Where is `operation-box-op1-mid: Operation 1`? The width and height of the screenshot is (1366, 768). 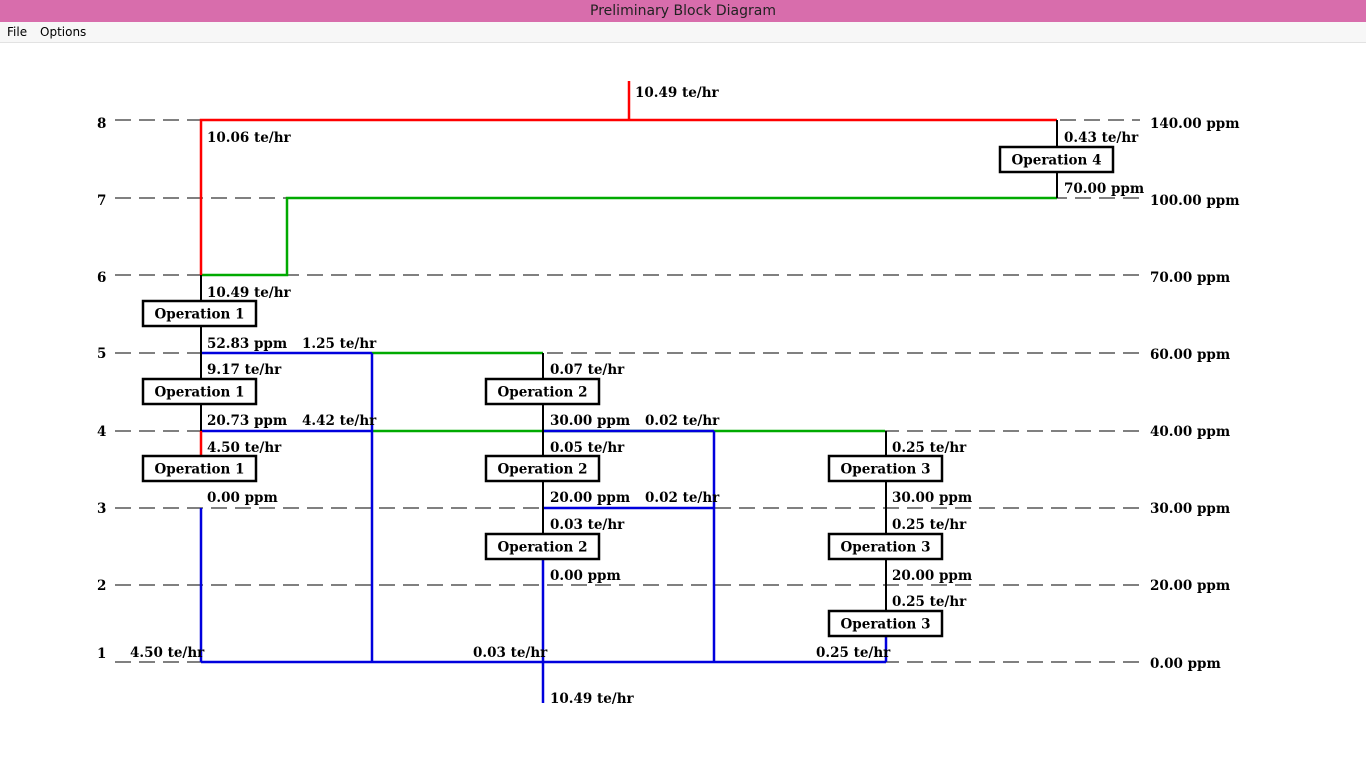 operation-box-op1-mid: Operation 1 is located at coordinates (199, 391).